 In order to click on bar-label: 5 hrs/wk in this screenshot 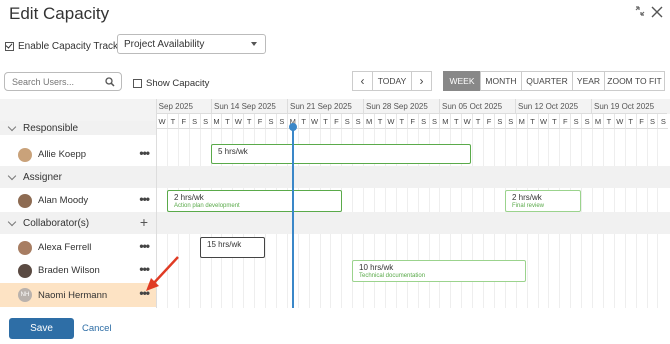, I will do `click(233, 151)`.